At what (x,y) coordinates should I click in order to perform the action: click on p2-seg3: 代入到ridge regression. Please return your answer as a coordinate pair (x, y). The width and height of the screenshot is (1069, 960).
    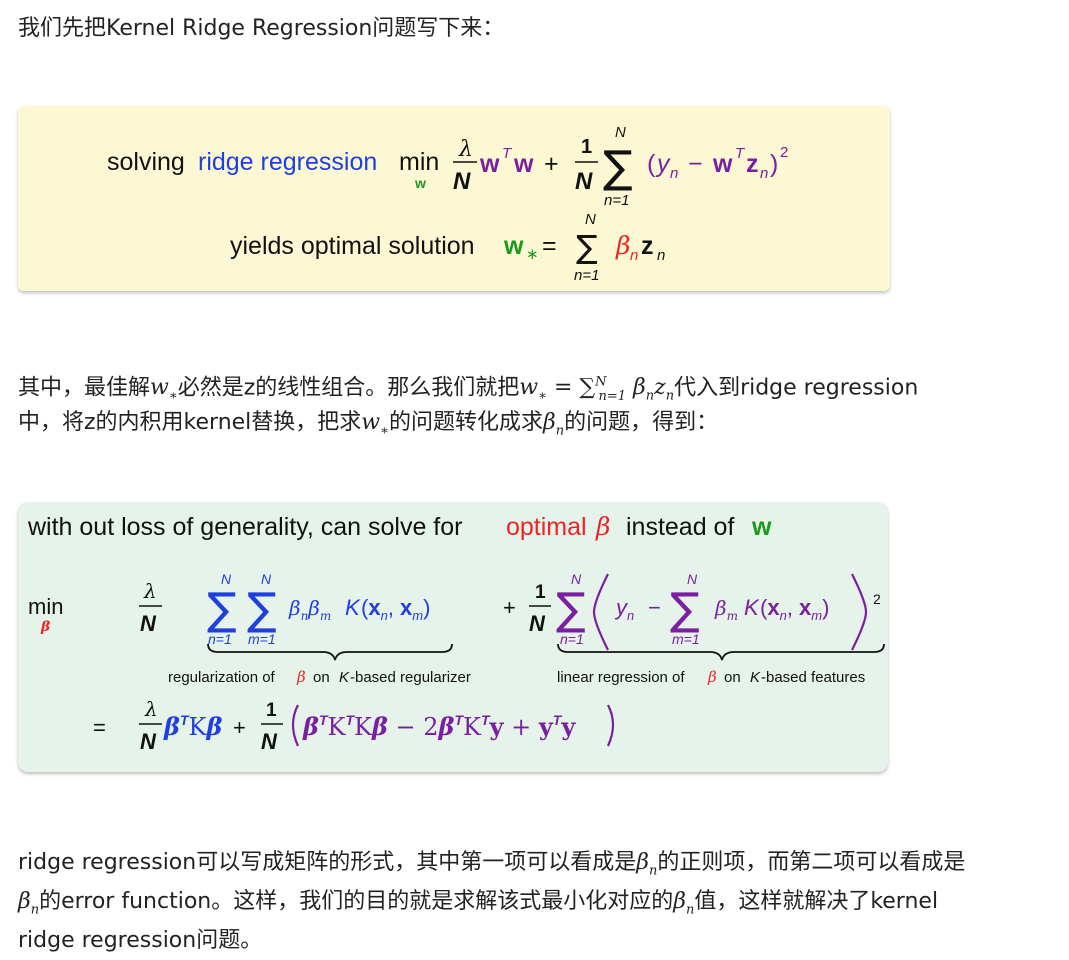
    Looking at the image, I should click on (796, 388).